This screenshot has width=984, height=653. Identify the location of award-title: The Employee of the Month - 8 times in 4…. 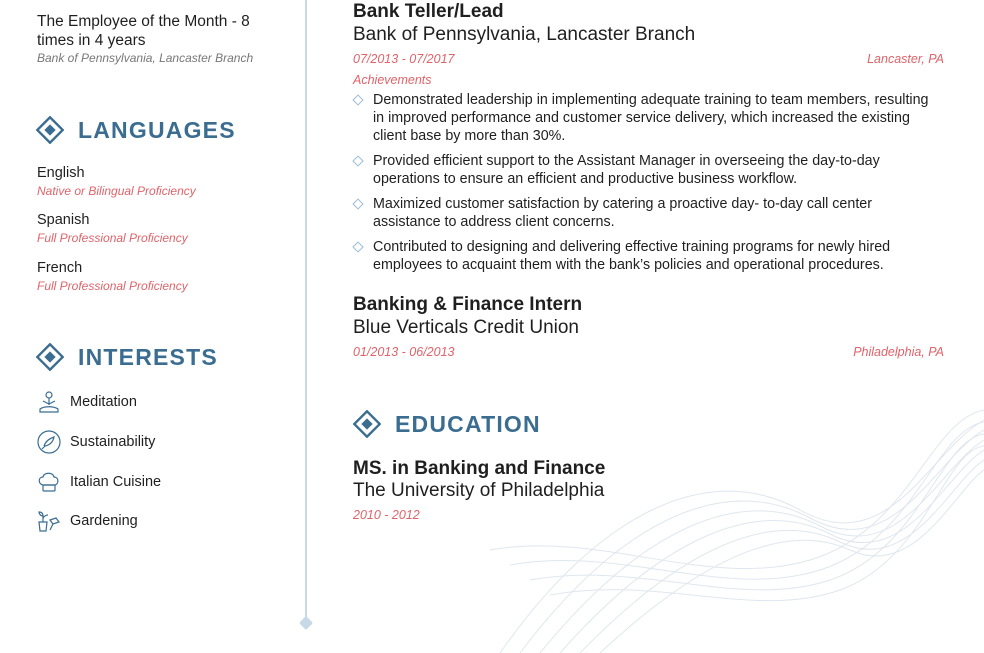
(143, 31).